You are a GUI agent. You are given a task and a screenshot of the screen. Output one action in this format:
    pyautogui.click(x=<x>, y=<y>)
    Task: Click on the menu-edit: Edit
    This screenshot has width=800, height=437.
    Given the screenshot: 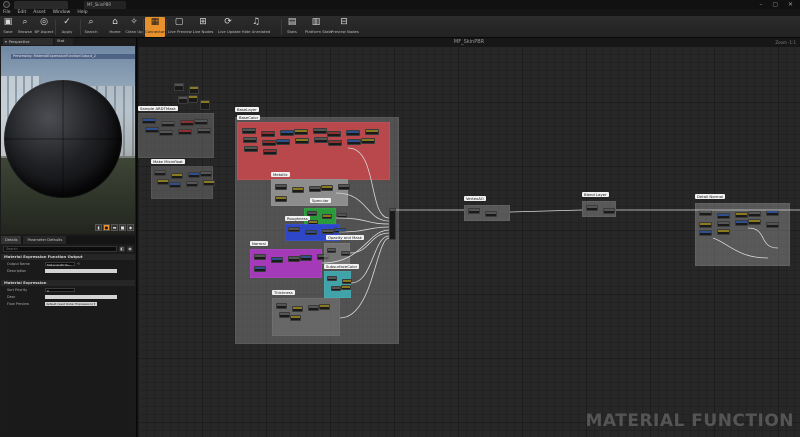 What is the action you would take?
    pyautogui.click(x=22, y=12)
    